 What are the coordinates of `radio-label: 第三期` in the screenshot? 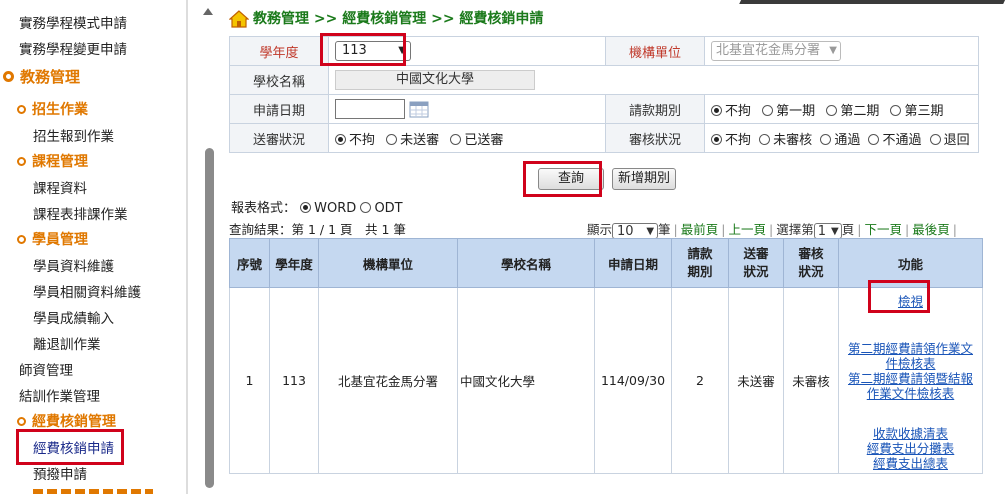 It's located at (924, 111).